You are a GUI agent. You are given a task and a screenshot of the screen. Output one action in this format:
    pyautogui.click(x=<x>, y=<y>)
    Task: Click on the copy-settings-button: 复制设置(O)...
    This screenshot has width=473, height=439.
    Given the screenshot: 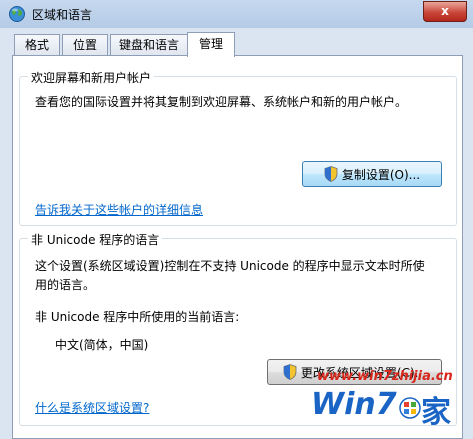 What is the action you would take?
    pyautogui.click(x=372, y=174)
    